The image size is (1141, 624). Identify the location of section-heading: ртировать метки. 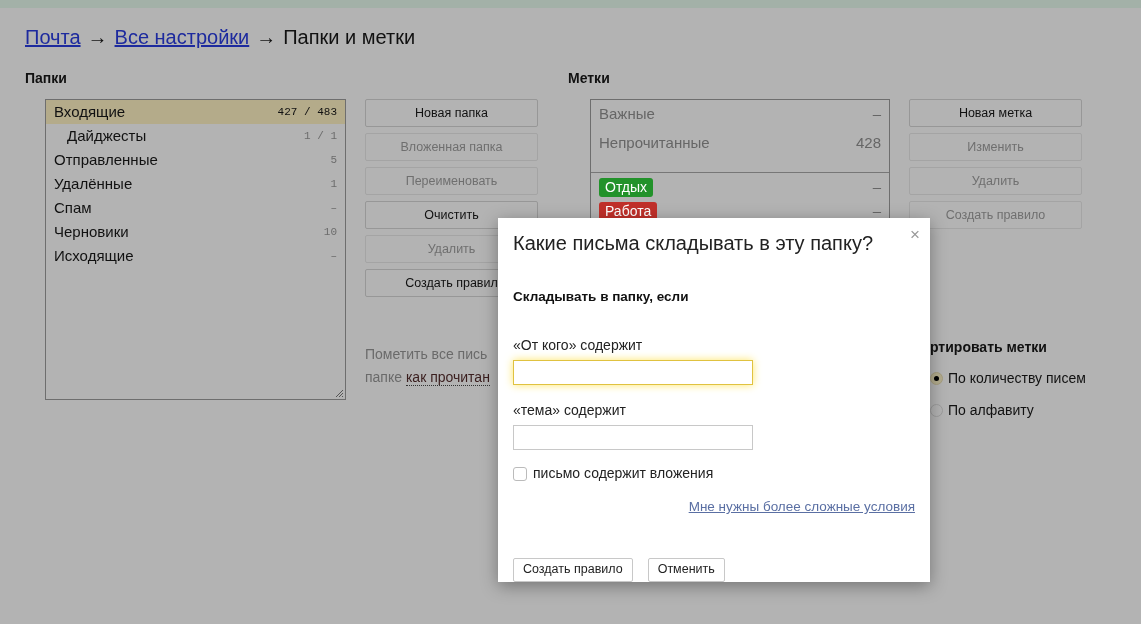
(989, 347).